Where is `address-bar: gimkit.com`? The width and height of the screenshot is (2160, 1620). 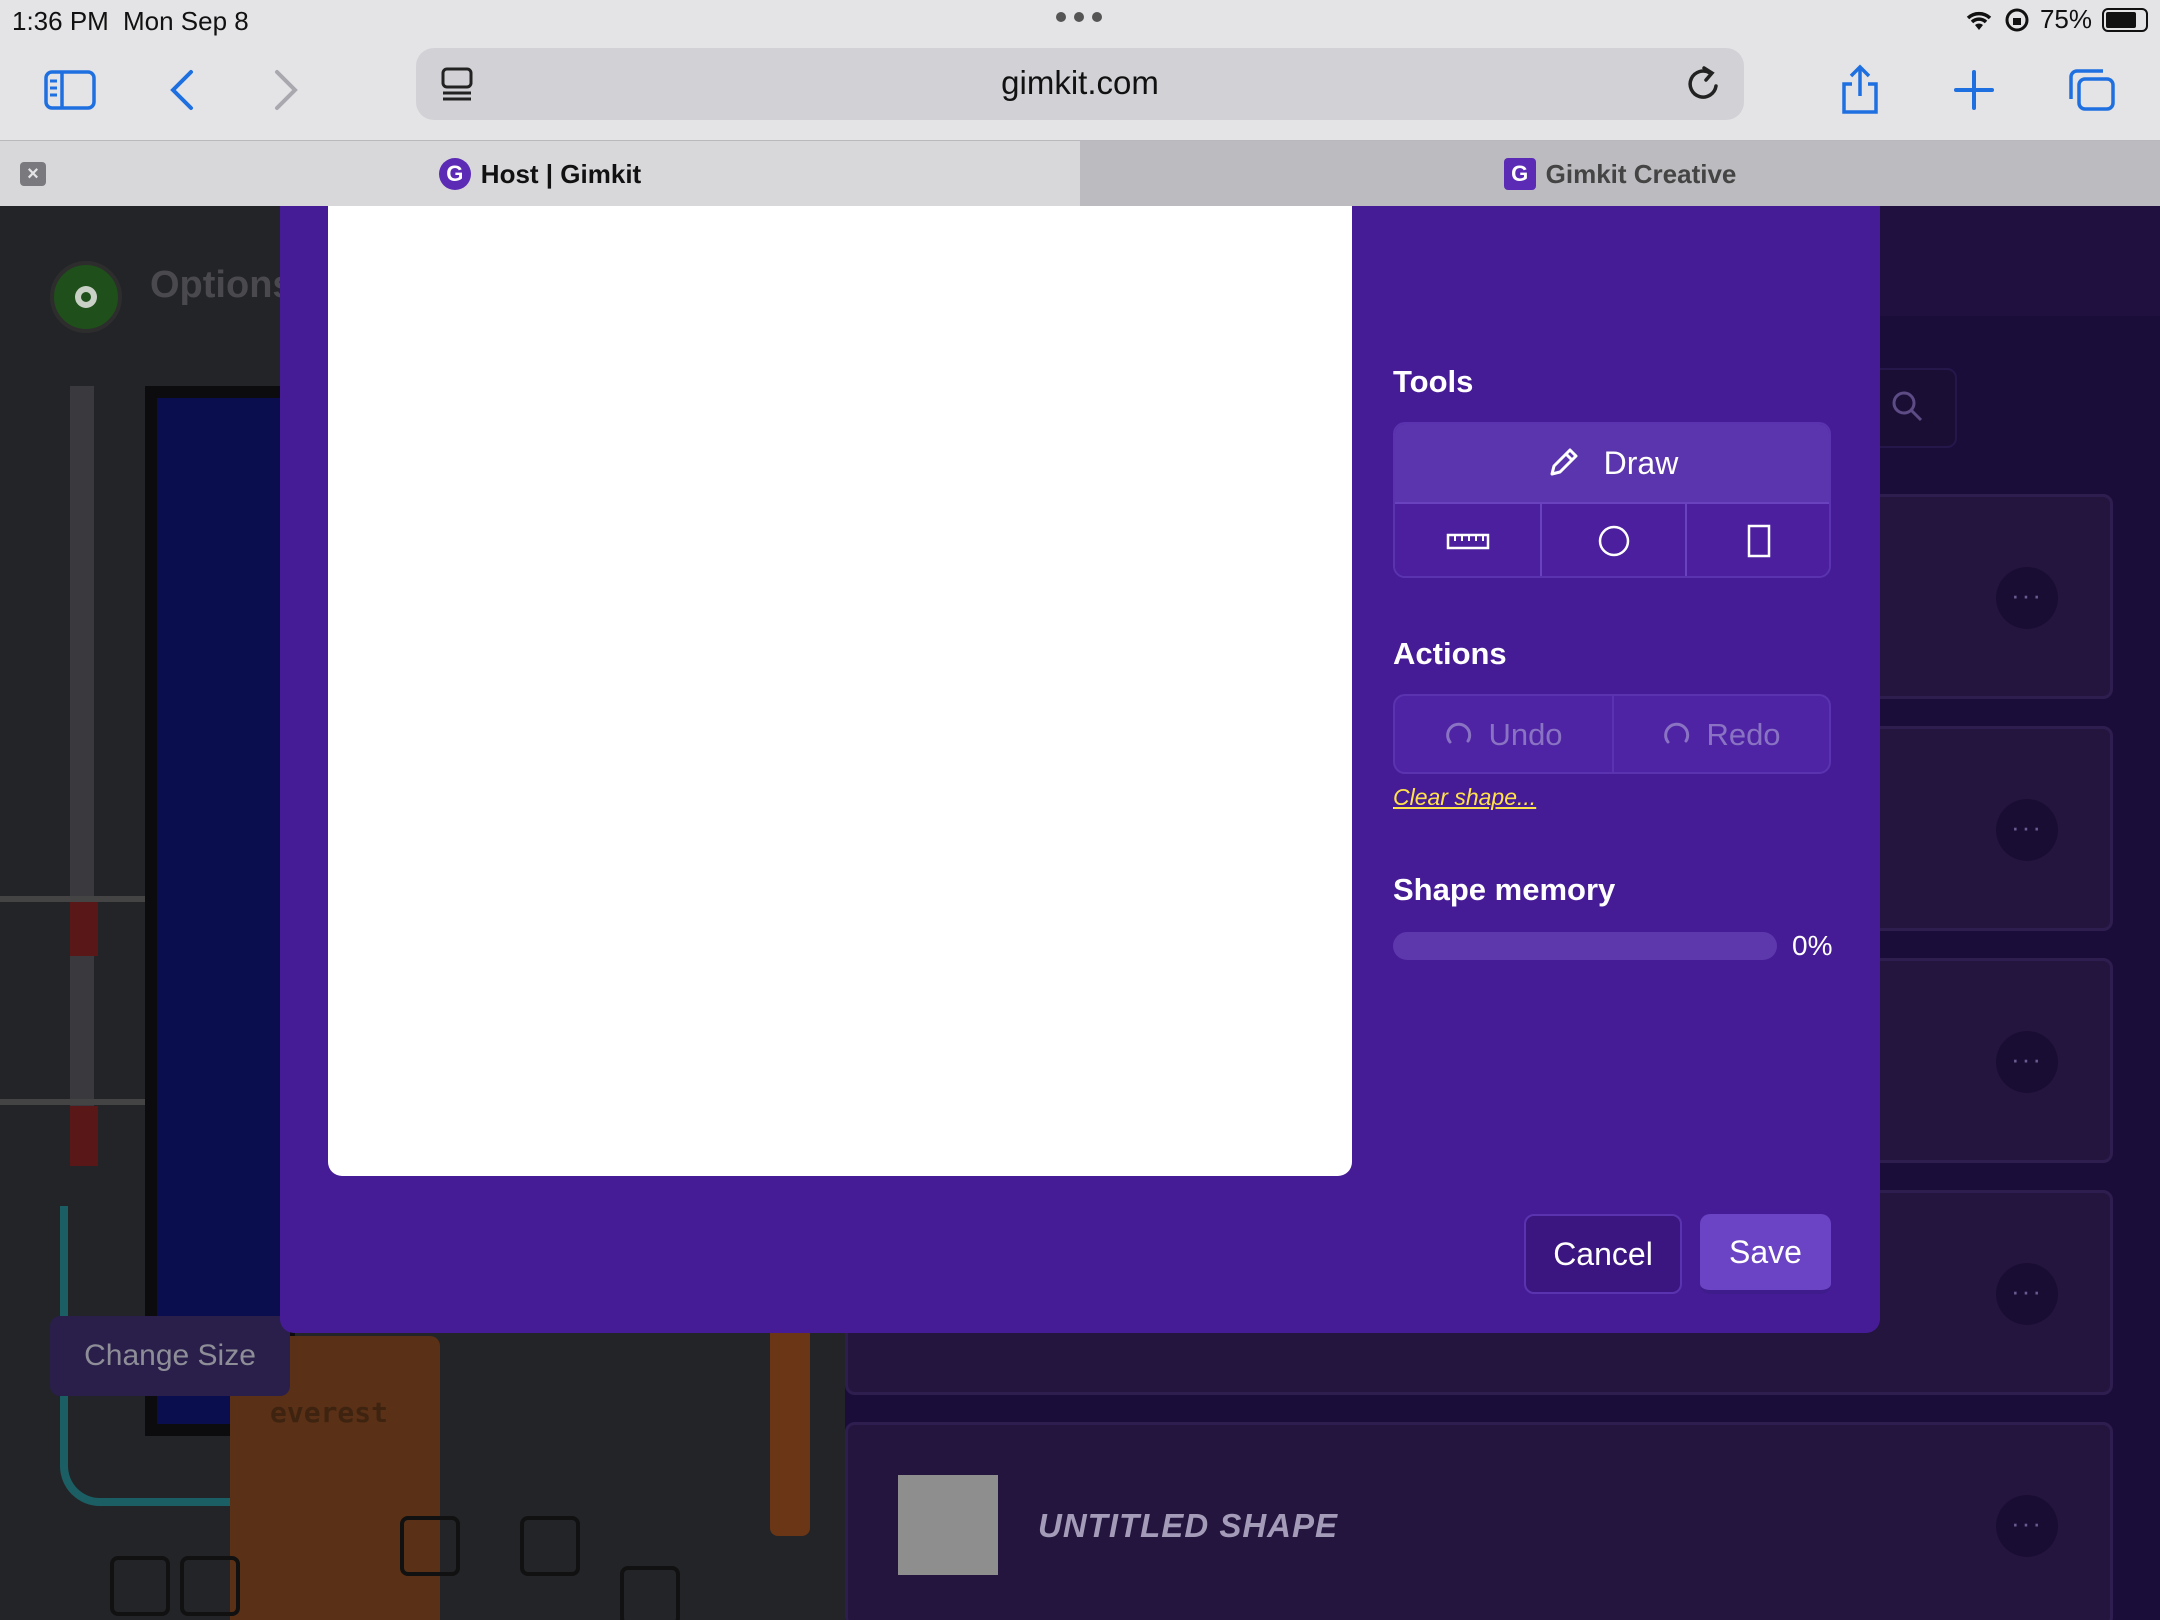
address-bar: gimkit.com is located at coordinates (1080, 84).